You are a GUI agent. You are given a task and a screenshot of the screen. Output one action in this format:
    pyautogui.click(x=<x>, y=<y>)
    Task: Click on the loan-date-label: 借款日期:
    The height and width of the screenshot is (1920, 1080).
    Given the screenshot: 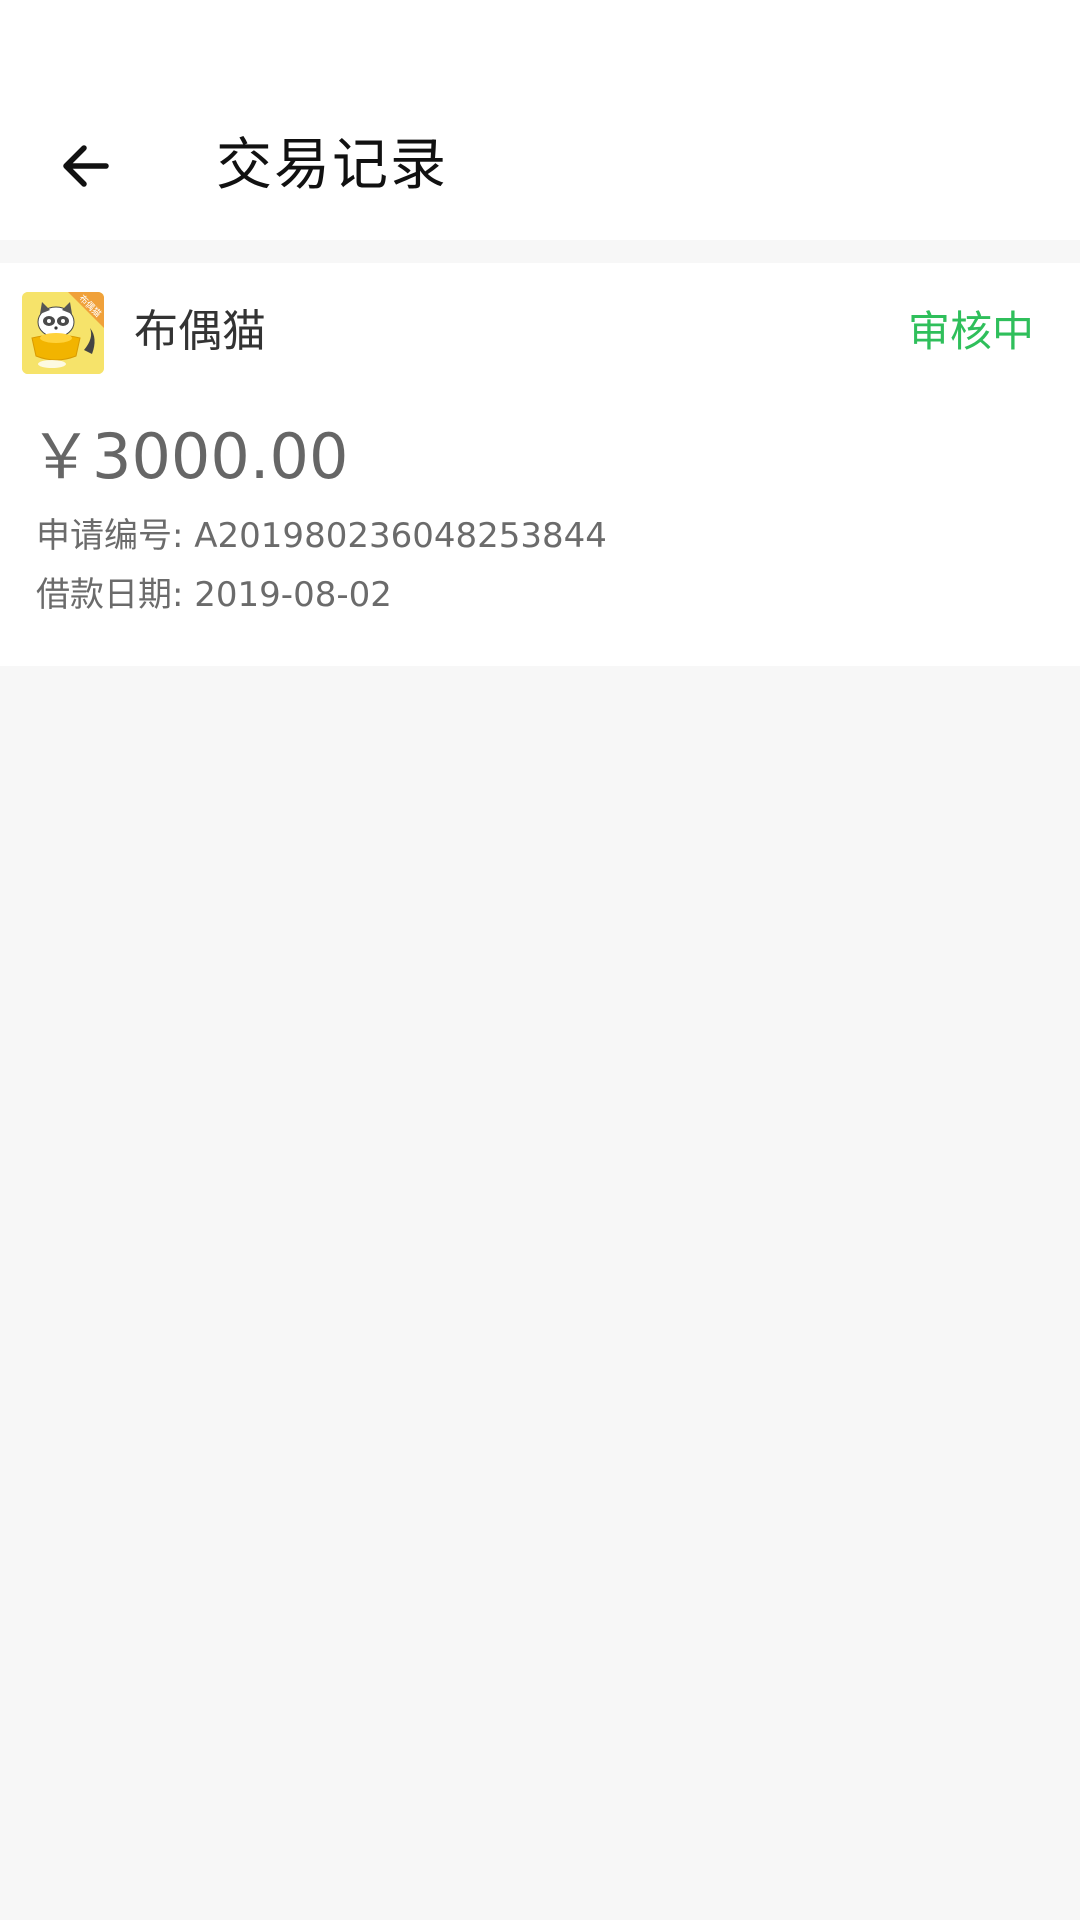 What is the action you would take?
    pyautogui.click(x=110, y=595)
    